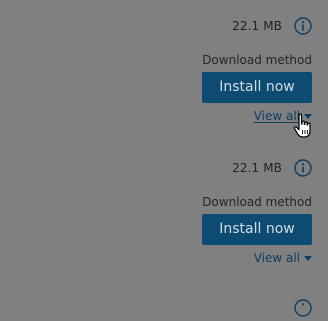  What do you see at coordinates (303, 126) in the screenshot?
I see `hand-pointer-icon` at bounding box center [303, 126].